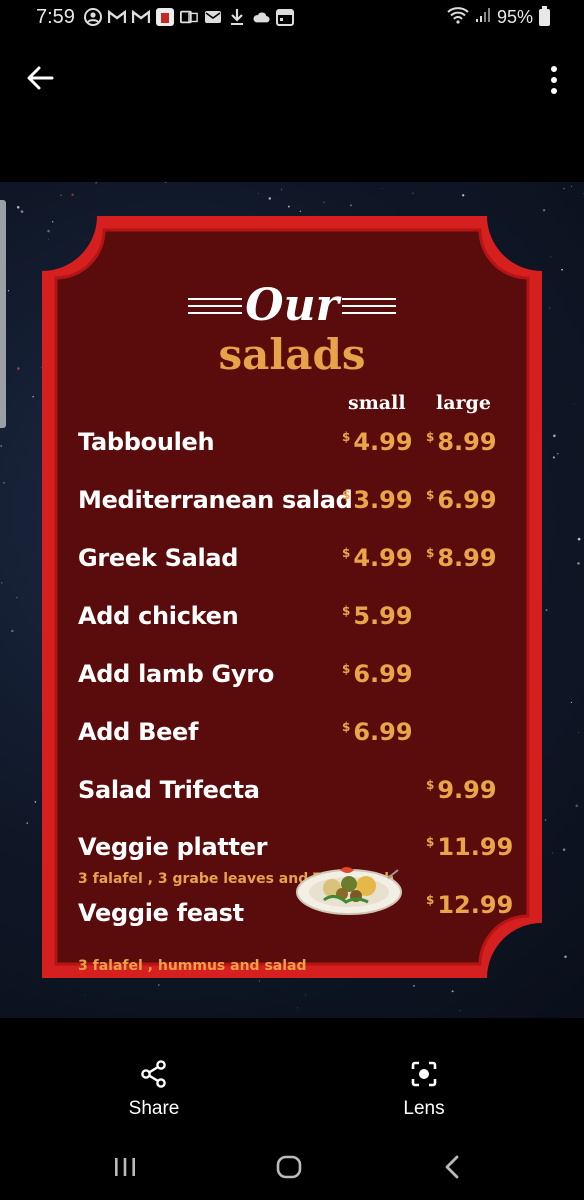 The width and height of the screenshot is (584, 1200). I want to click on price-small: $5.99, so click(377, 616).